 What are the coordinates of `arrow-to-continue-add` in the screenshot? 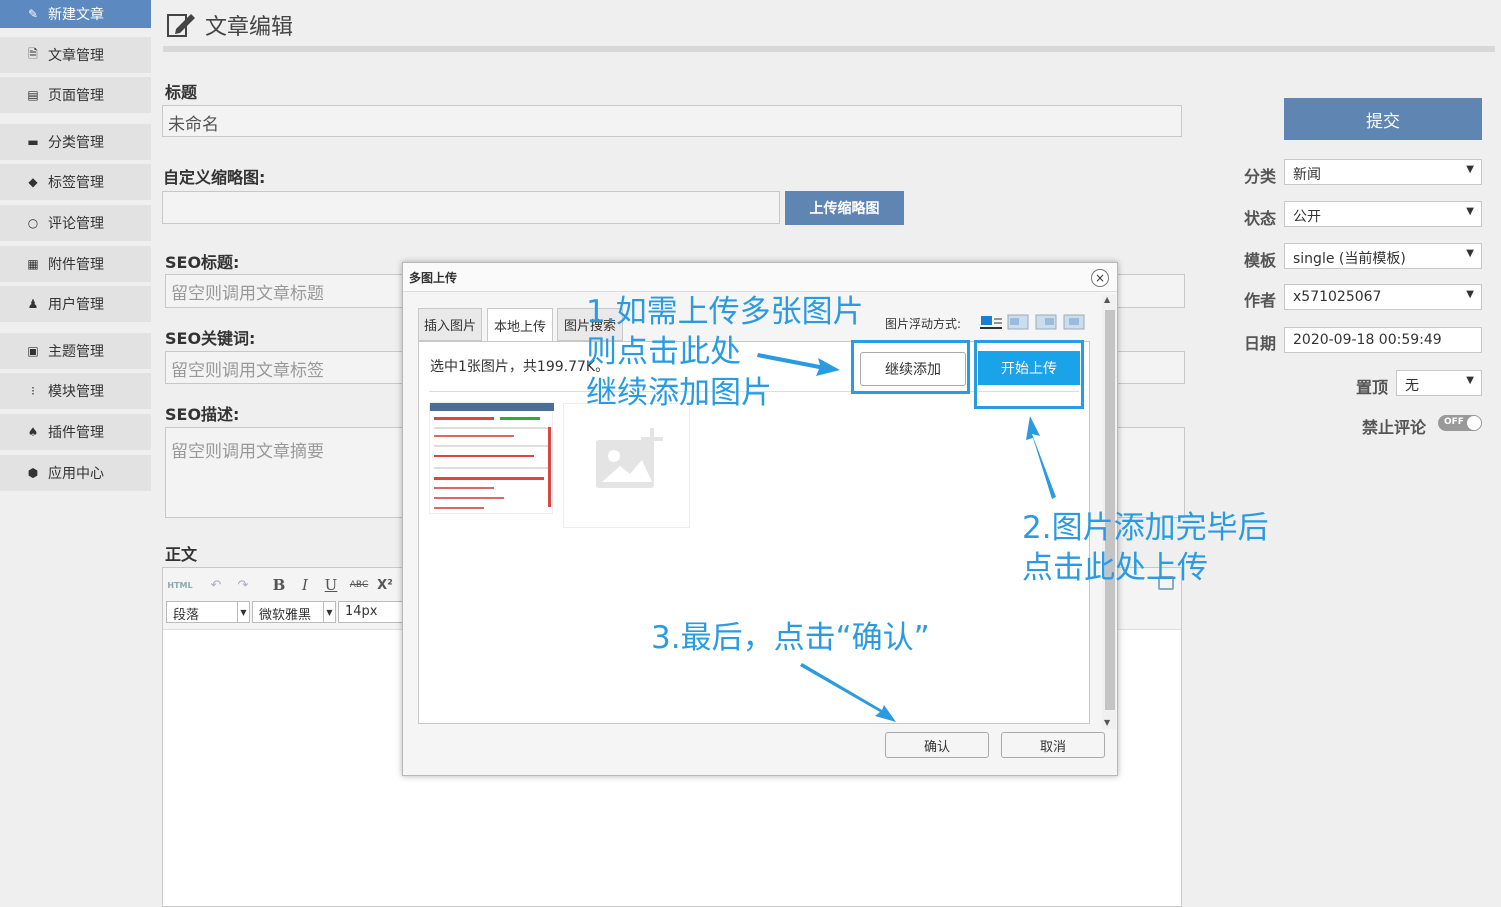 It's located at (798, 364).